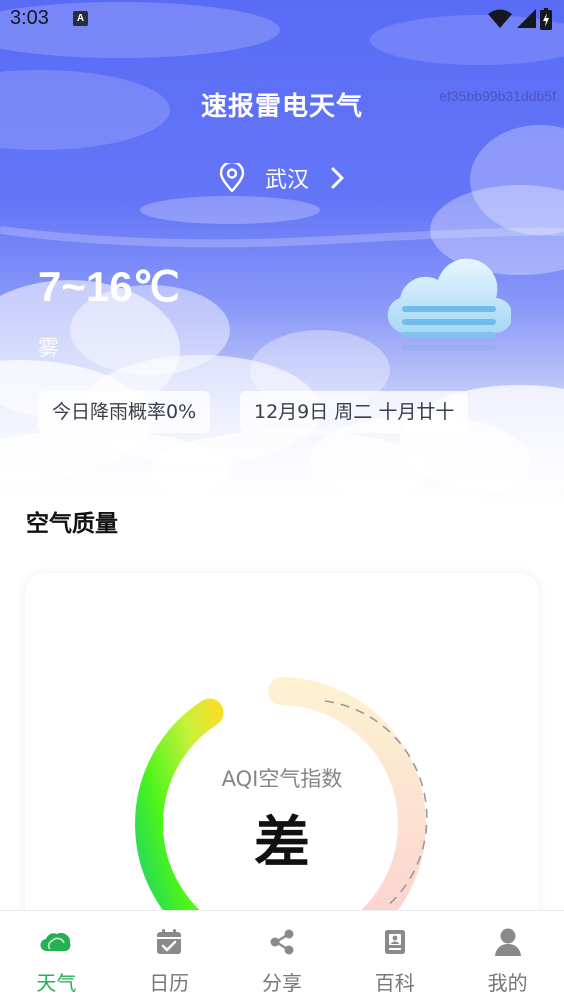 Image resolution: width=564 pixels, height=1004 pixels. I want to click on nav-encyclopedia: 百科, so click(394, 957).